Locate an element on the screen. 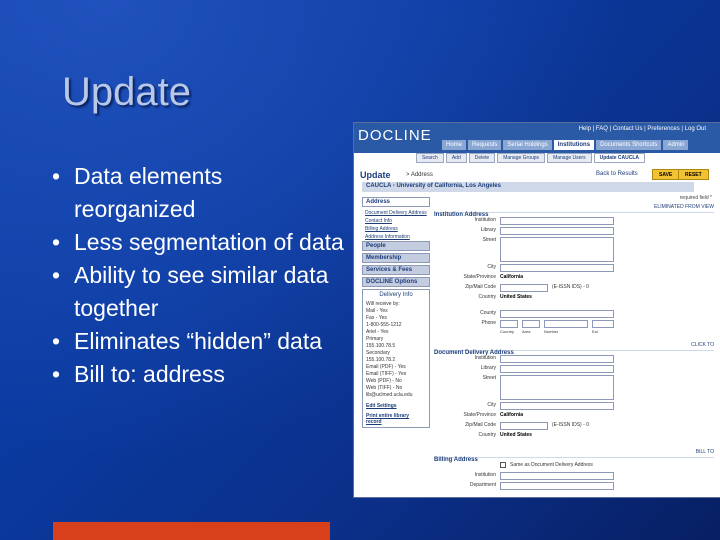 The width and height of the screenshot is (720, 540). subtab-delete: Delete is located at coordinates (482, 158).